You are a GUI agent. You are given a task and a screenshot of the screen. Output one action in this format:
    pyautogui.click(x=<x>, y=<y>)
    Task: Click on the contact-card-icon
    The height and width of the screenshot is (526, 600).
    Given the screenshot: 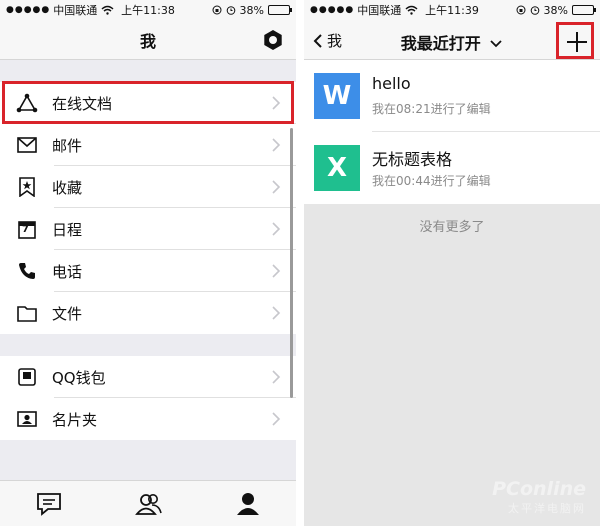 What is the action you would take?
    pyautogui.click(x=27, y=419)
    